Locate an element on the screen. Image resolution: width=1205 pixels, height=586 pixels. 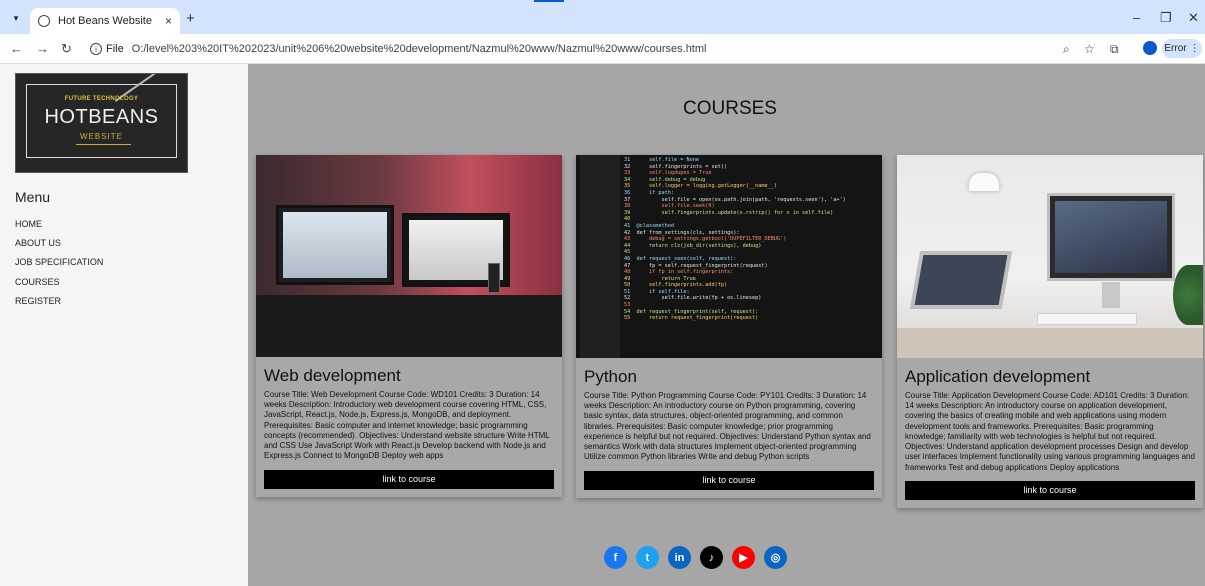
forward-icon: → is located at coordinates (42, 48).